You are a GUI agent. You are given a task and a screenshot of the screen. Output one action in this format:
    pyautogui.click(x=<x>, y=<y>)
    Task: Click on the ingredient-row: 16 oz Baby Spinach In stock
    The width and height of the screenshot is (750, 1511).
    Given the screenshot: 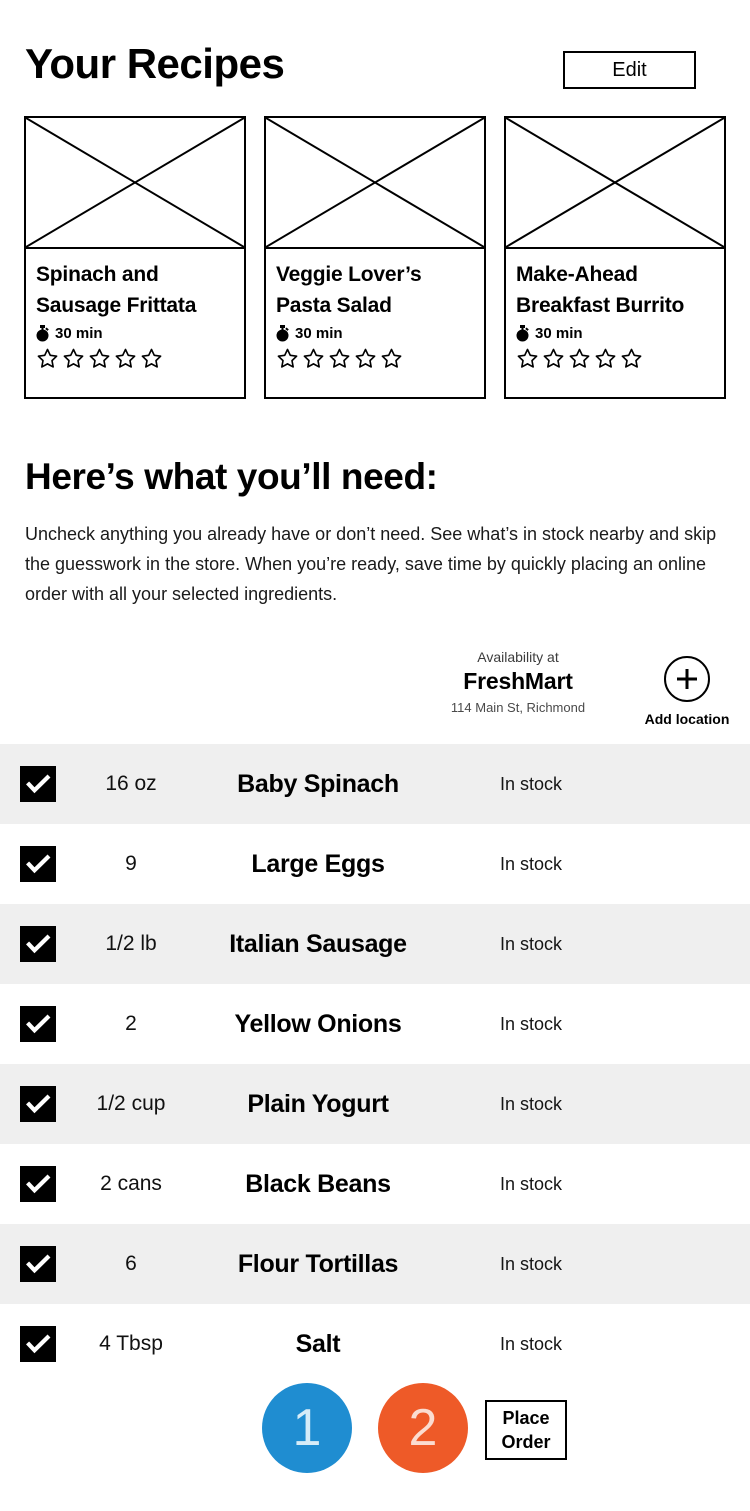 What is the action you would take?
    pyautogui.click(x=375, y=784)
    